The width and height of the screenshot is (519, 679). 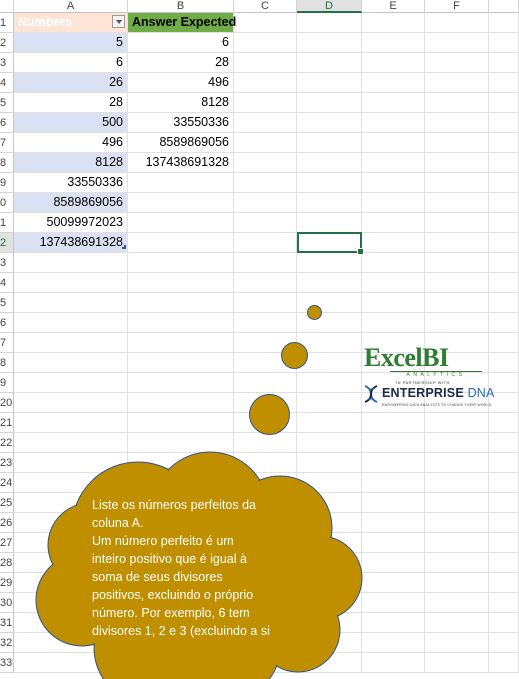 What do you see at coordinates (7, 83) in the screenshot?
I see `row-header: 4` at bounding box center [7, 83].